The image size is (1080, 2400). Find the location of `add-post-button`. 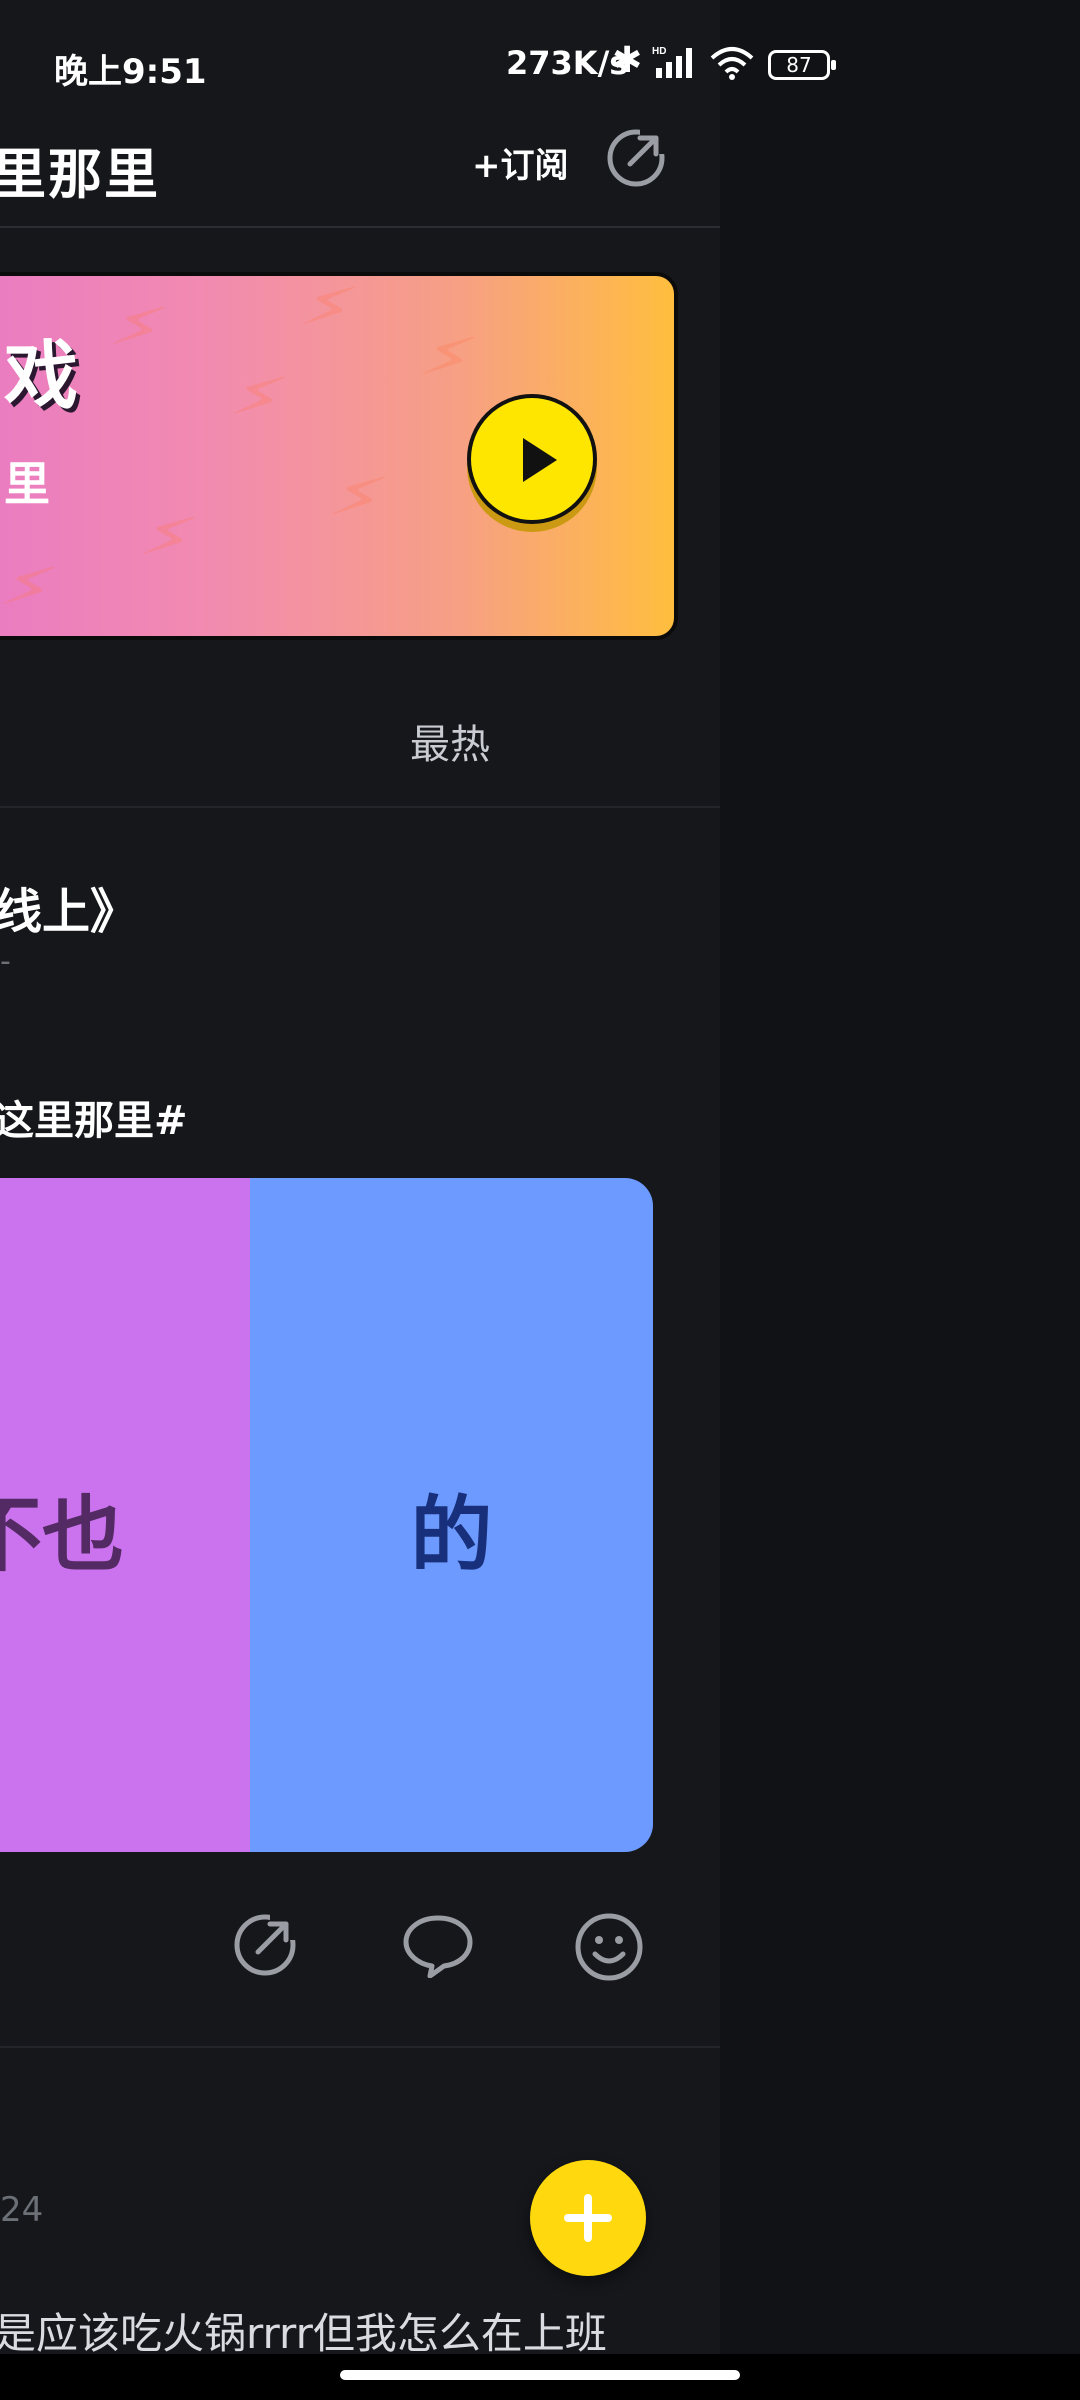

add-post-button is located at coordinates (588, 2218).